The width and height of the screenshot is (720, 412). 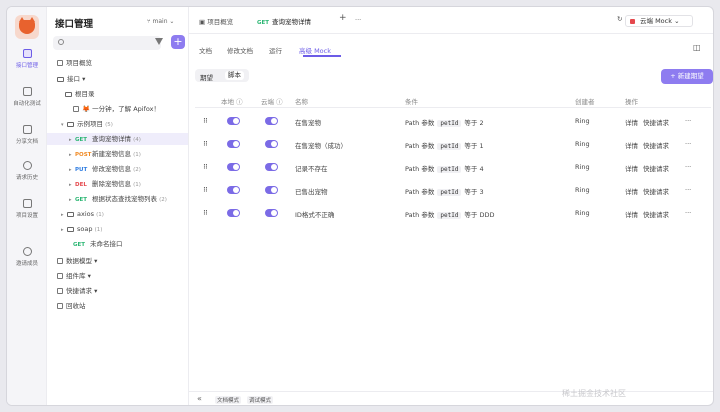 What do you see at coordinates (27, 257) in the screenshot?
I see `rail-item-invite: 邀请成员` at bounding box center [27, 257].